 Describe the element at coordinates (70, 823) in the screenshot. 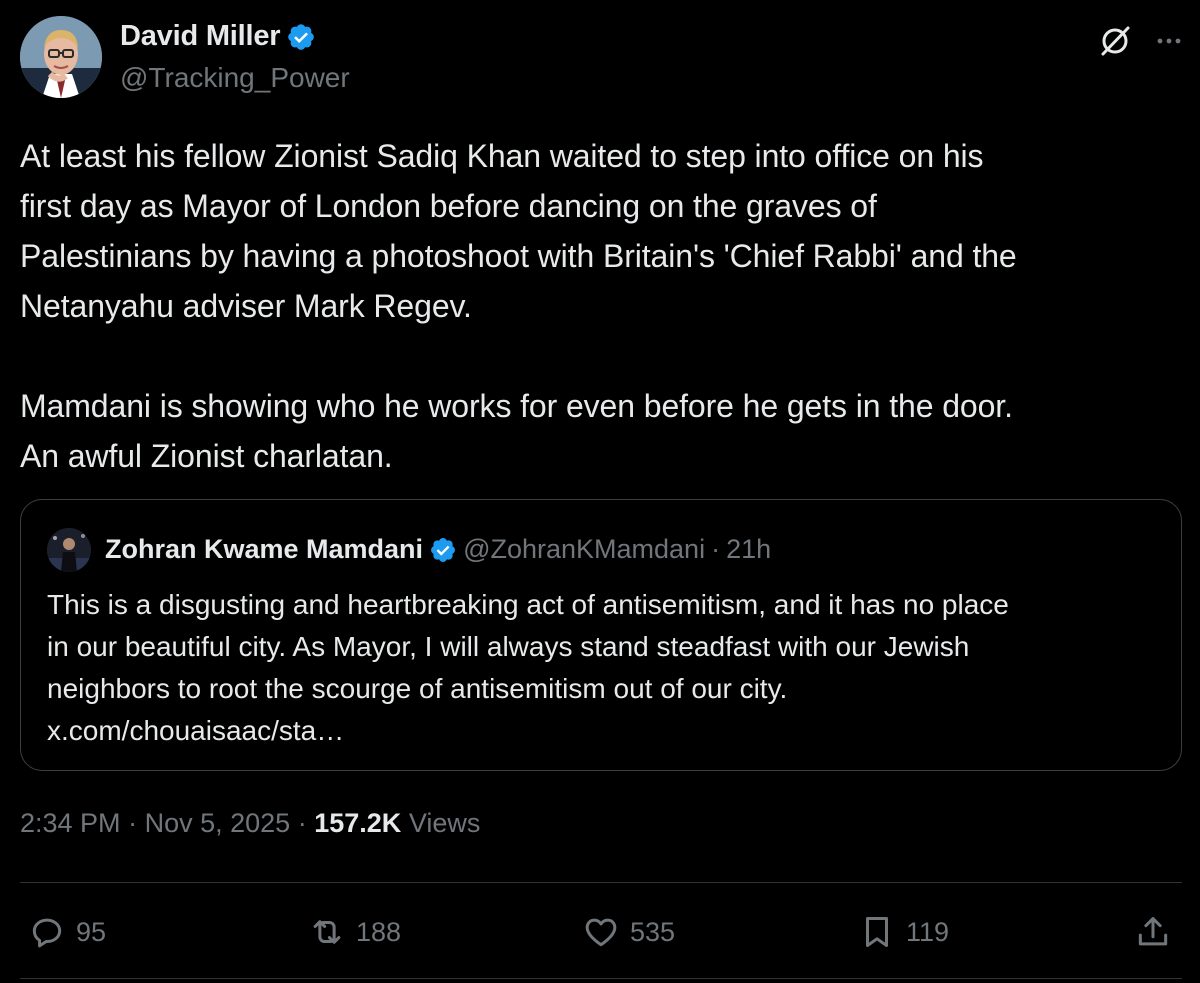

I see `tweet-time: 2:34 PM` at that location.